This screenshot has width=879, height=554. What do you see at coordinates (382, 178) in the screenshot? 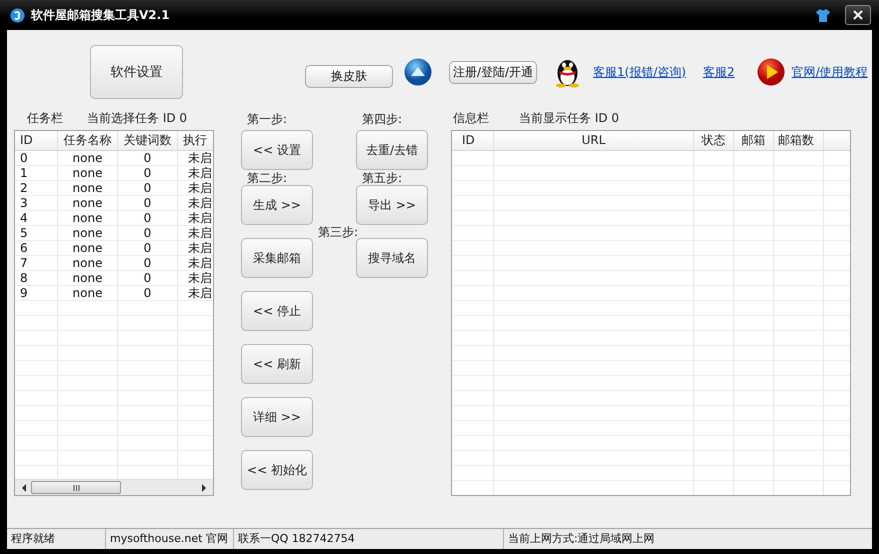
I see `step-caption: 第五步:` at bounding box center [382, 178].